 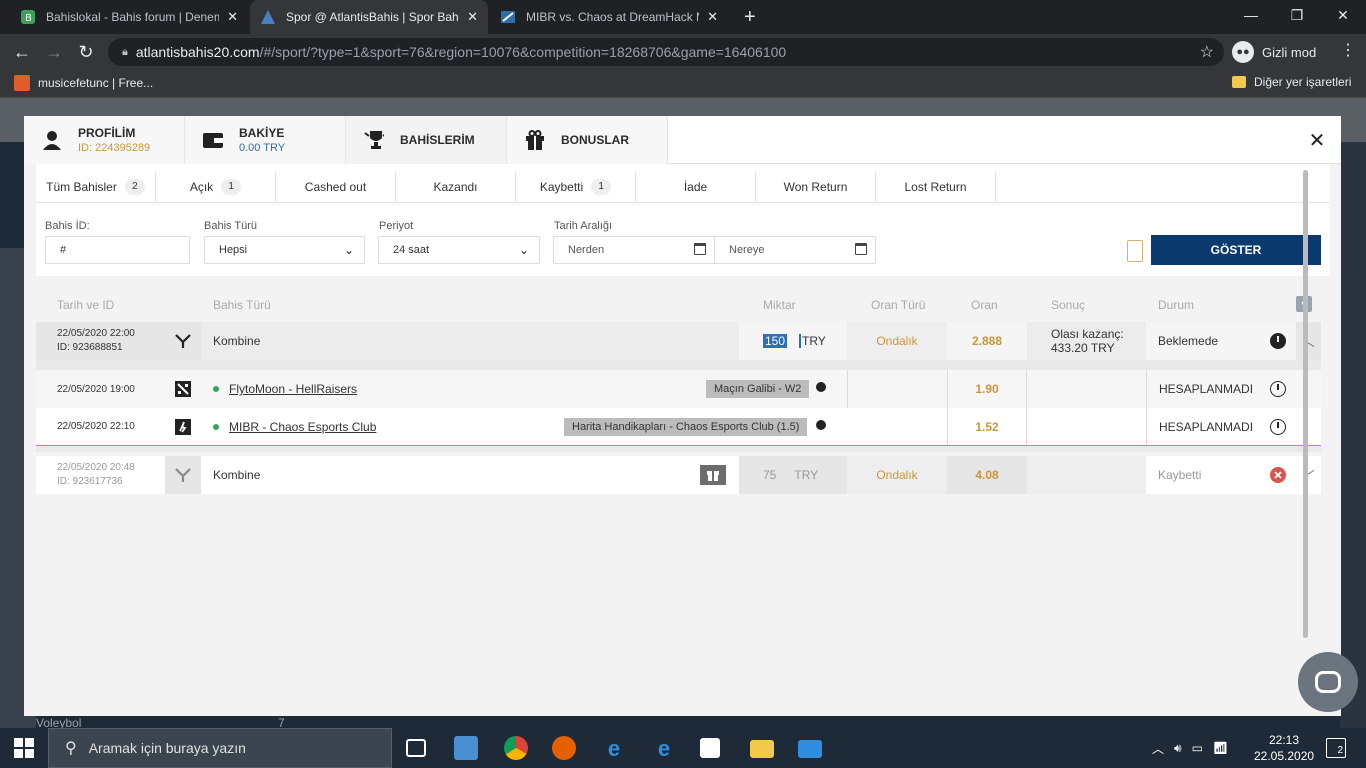 I want to click on live-chat-button, so click(x=1328, y=682).